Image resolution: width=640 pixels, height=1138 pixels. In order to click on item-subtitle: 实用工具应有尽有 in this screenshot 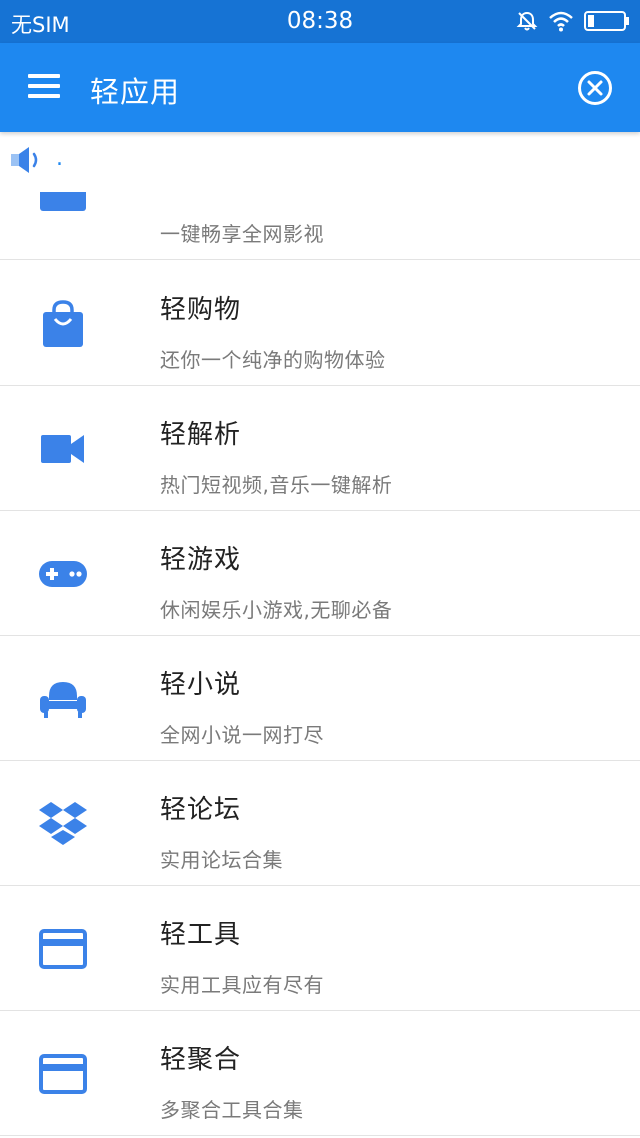, I will do `click(242, 985)`.